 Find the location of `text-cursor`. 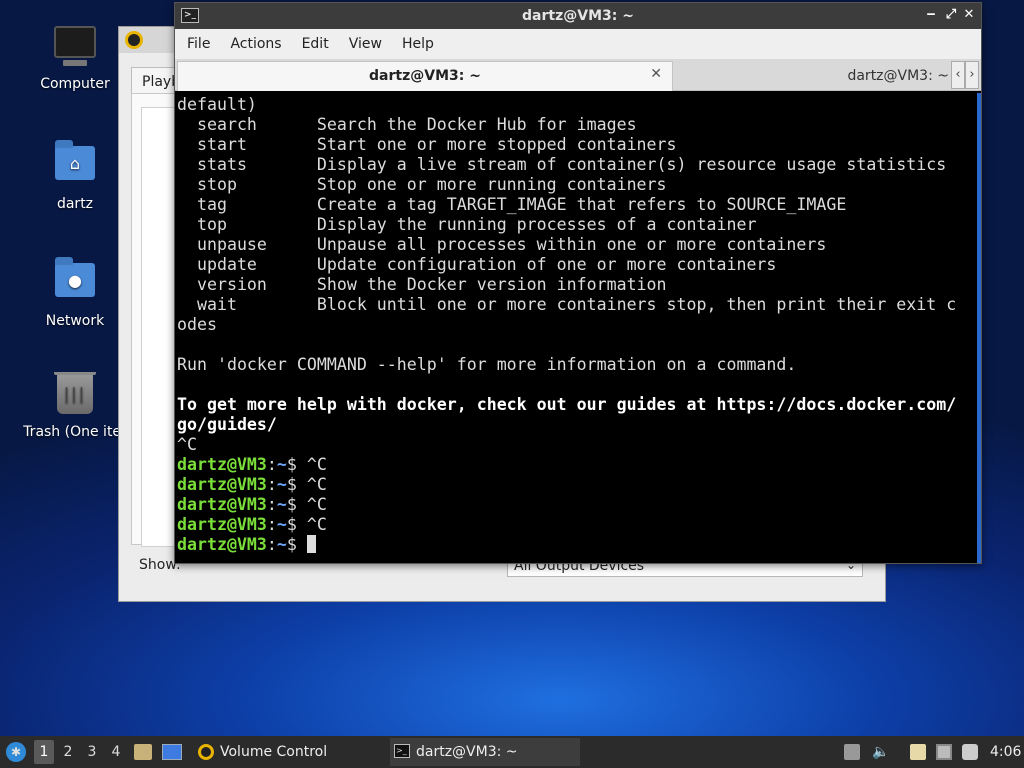

text-cursor is located at coordinates (311, 544).